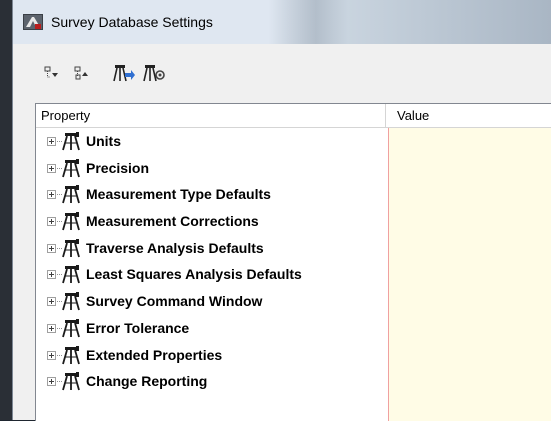 The height and width of the screenshot is (421, 551). I want to click on expand-all-icon, so click(51, 72).